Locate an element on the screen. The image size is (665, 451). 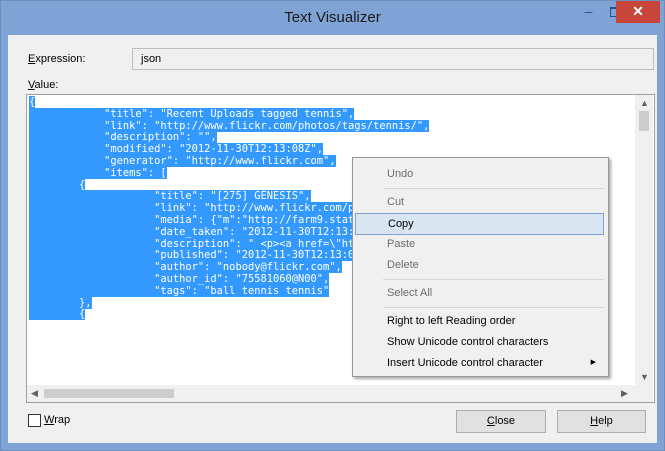
wrap-checkbox-box is located at coordinates (34, 420).